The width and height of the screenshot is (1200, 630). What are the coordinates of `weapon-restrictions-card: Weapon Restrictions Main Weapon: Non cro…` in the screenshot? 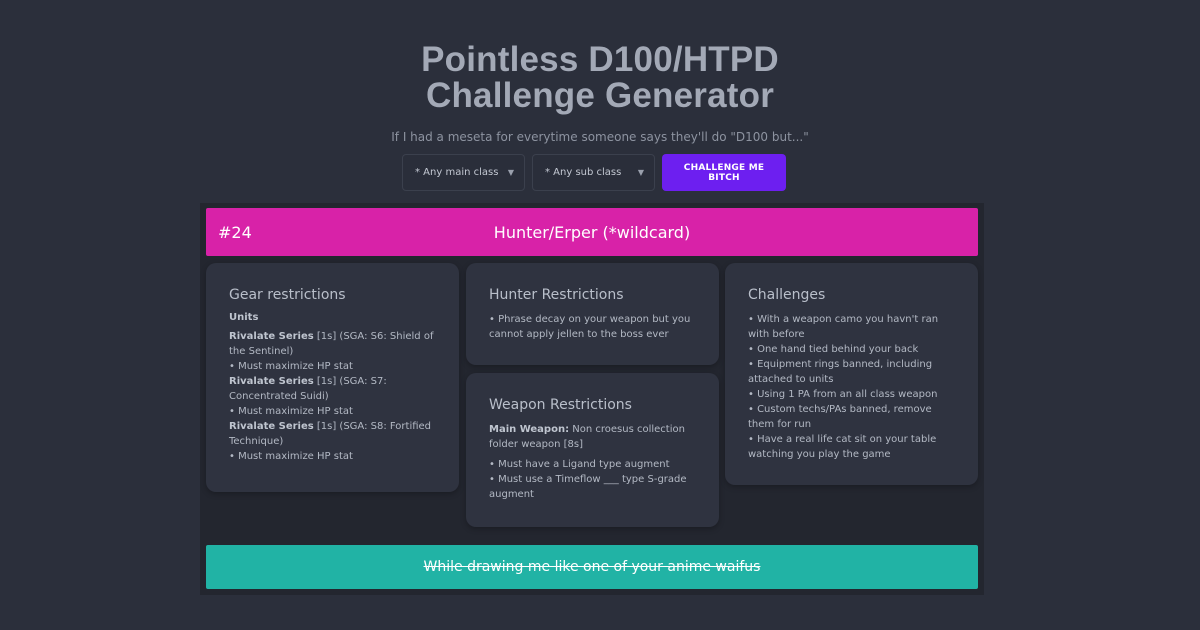 It's located at (592, 450).